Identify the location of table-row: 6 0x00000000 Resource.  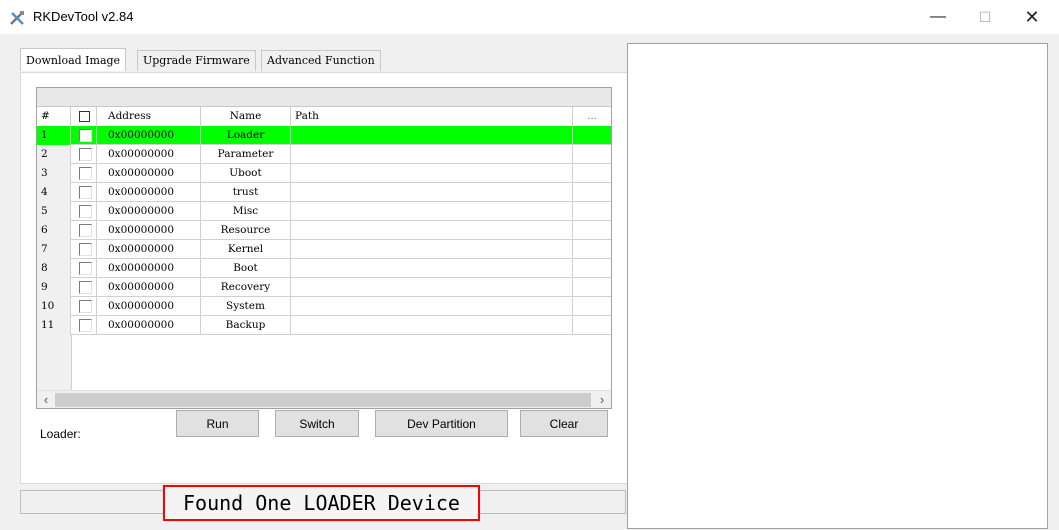
(324, 230).